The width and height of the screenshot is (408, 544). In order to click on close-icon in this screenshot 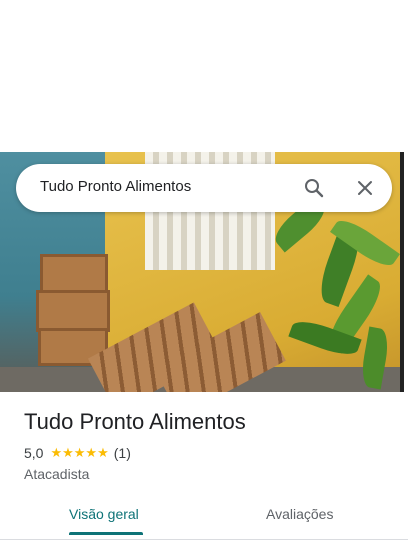, I will do `click(365, 188)`.